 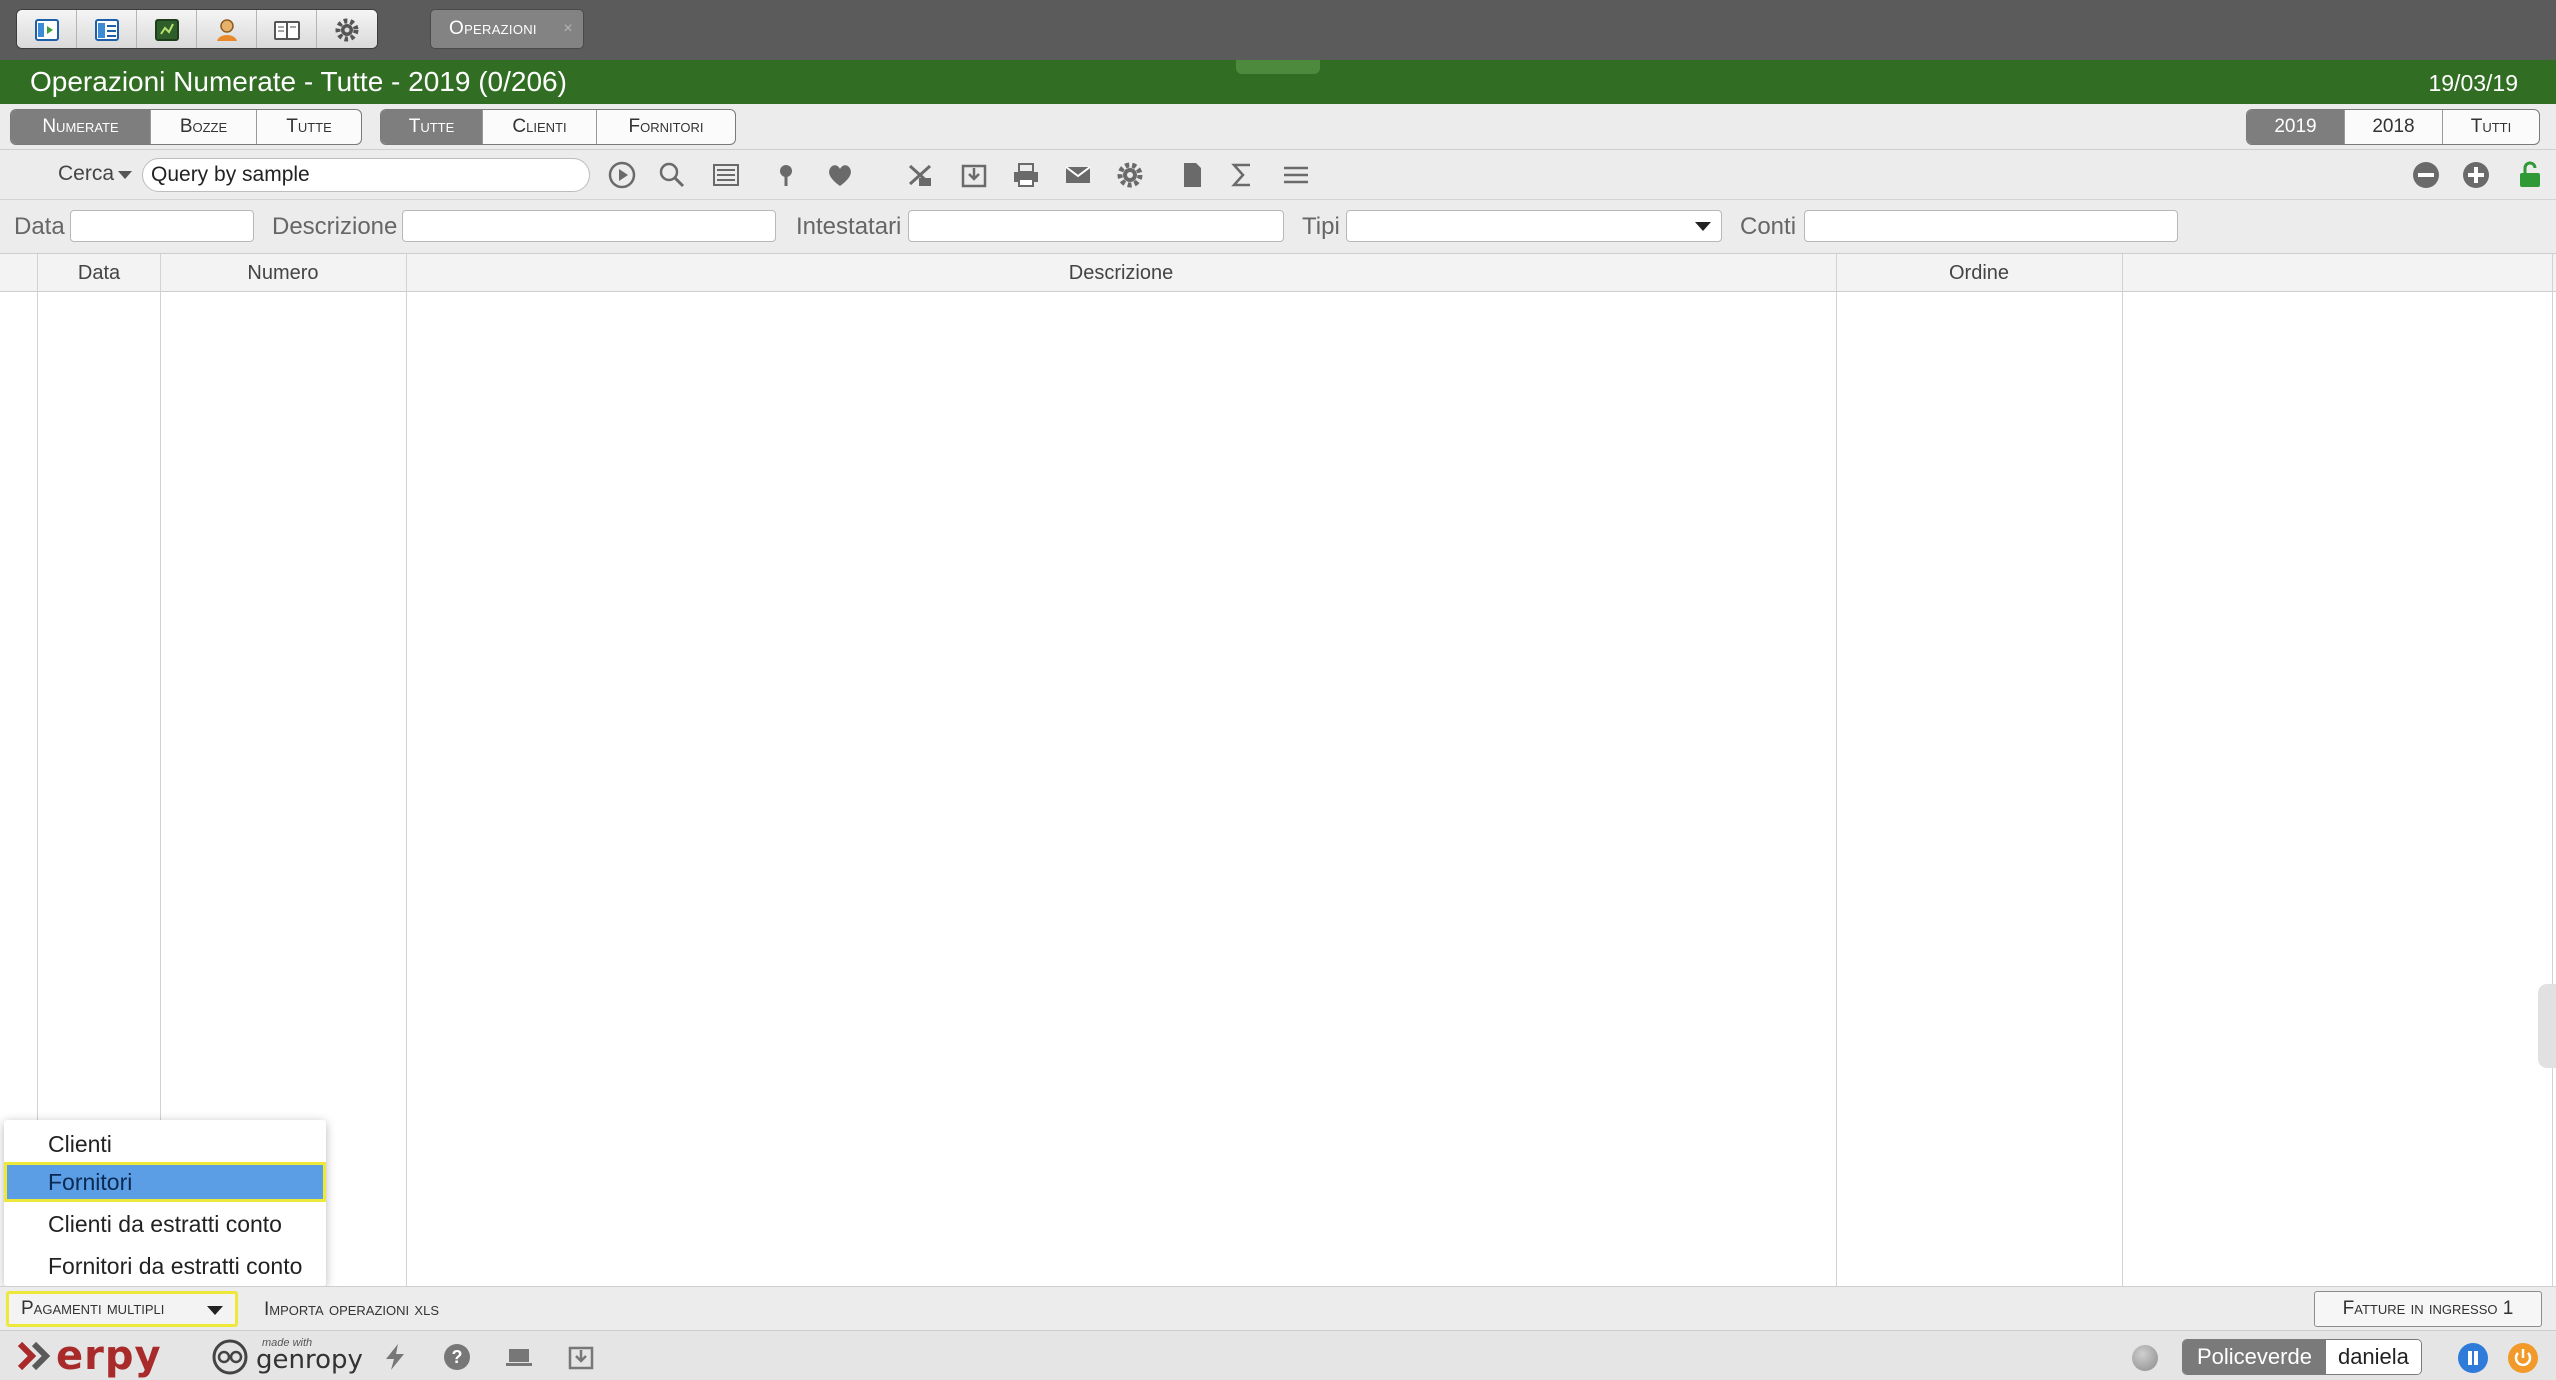 I want to click on made-with-text: made with, so click(x=287, y=1343).